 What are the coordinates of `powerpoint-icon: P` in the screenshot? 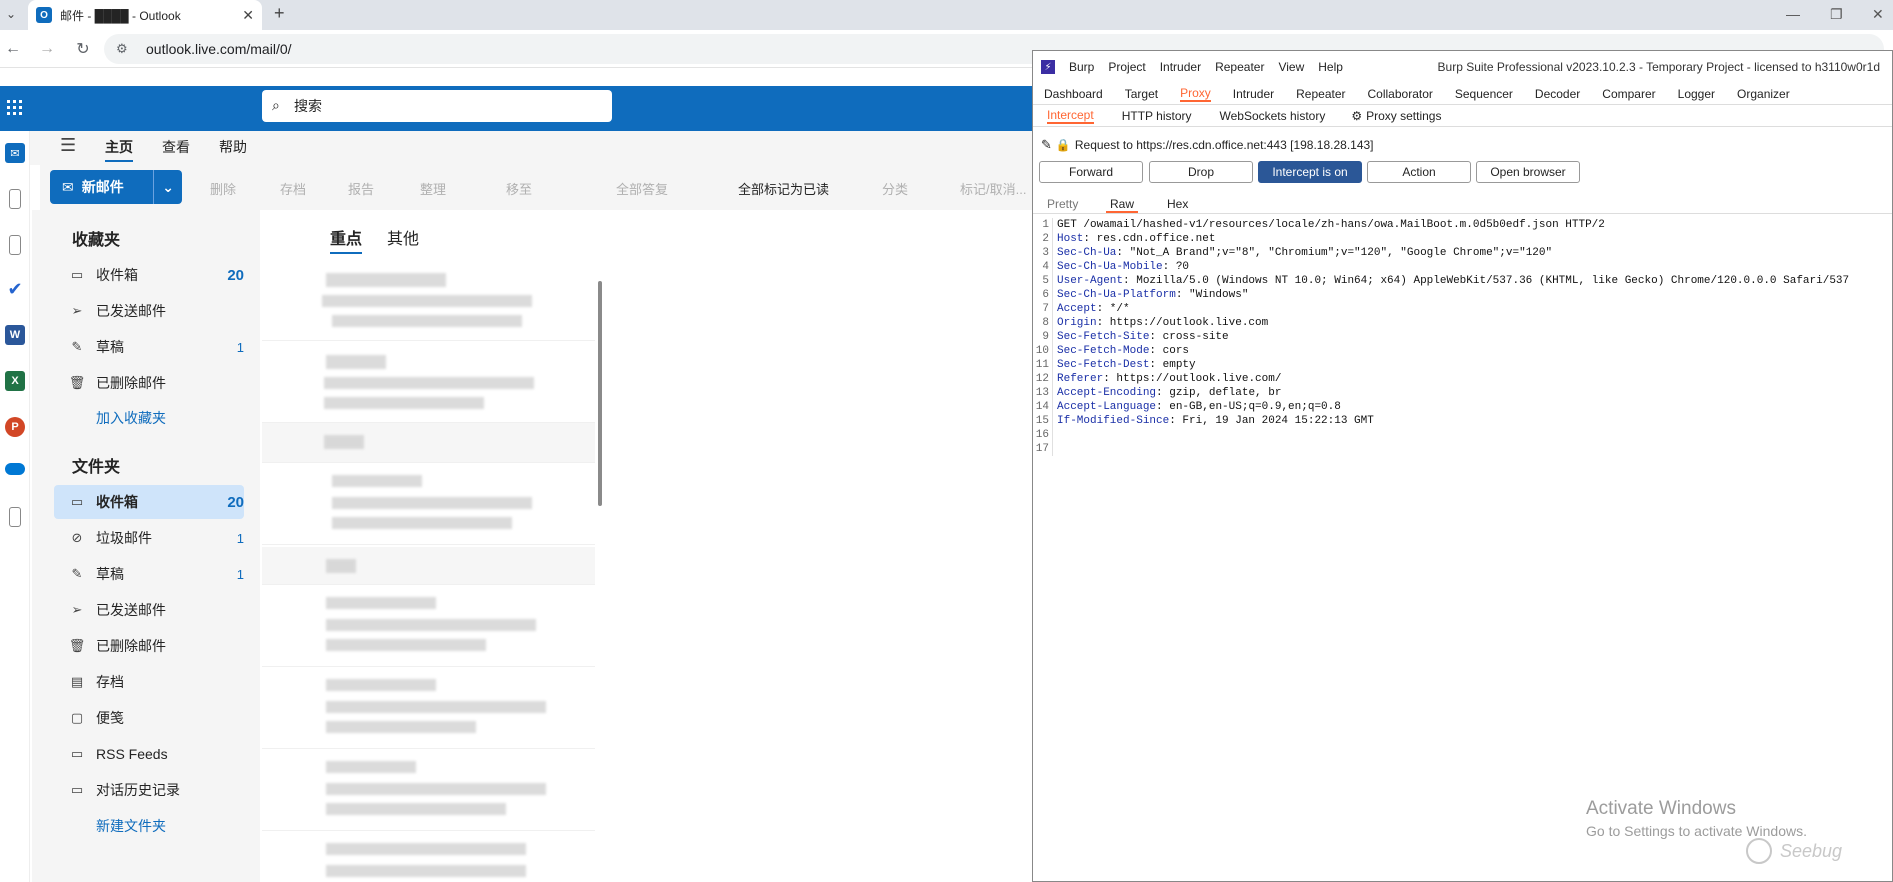 It's located at (15, 427).